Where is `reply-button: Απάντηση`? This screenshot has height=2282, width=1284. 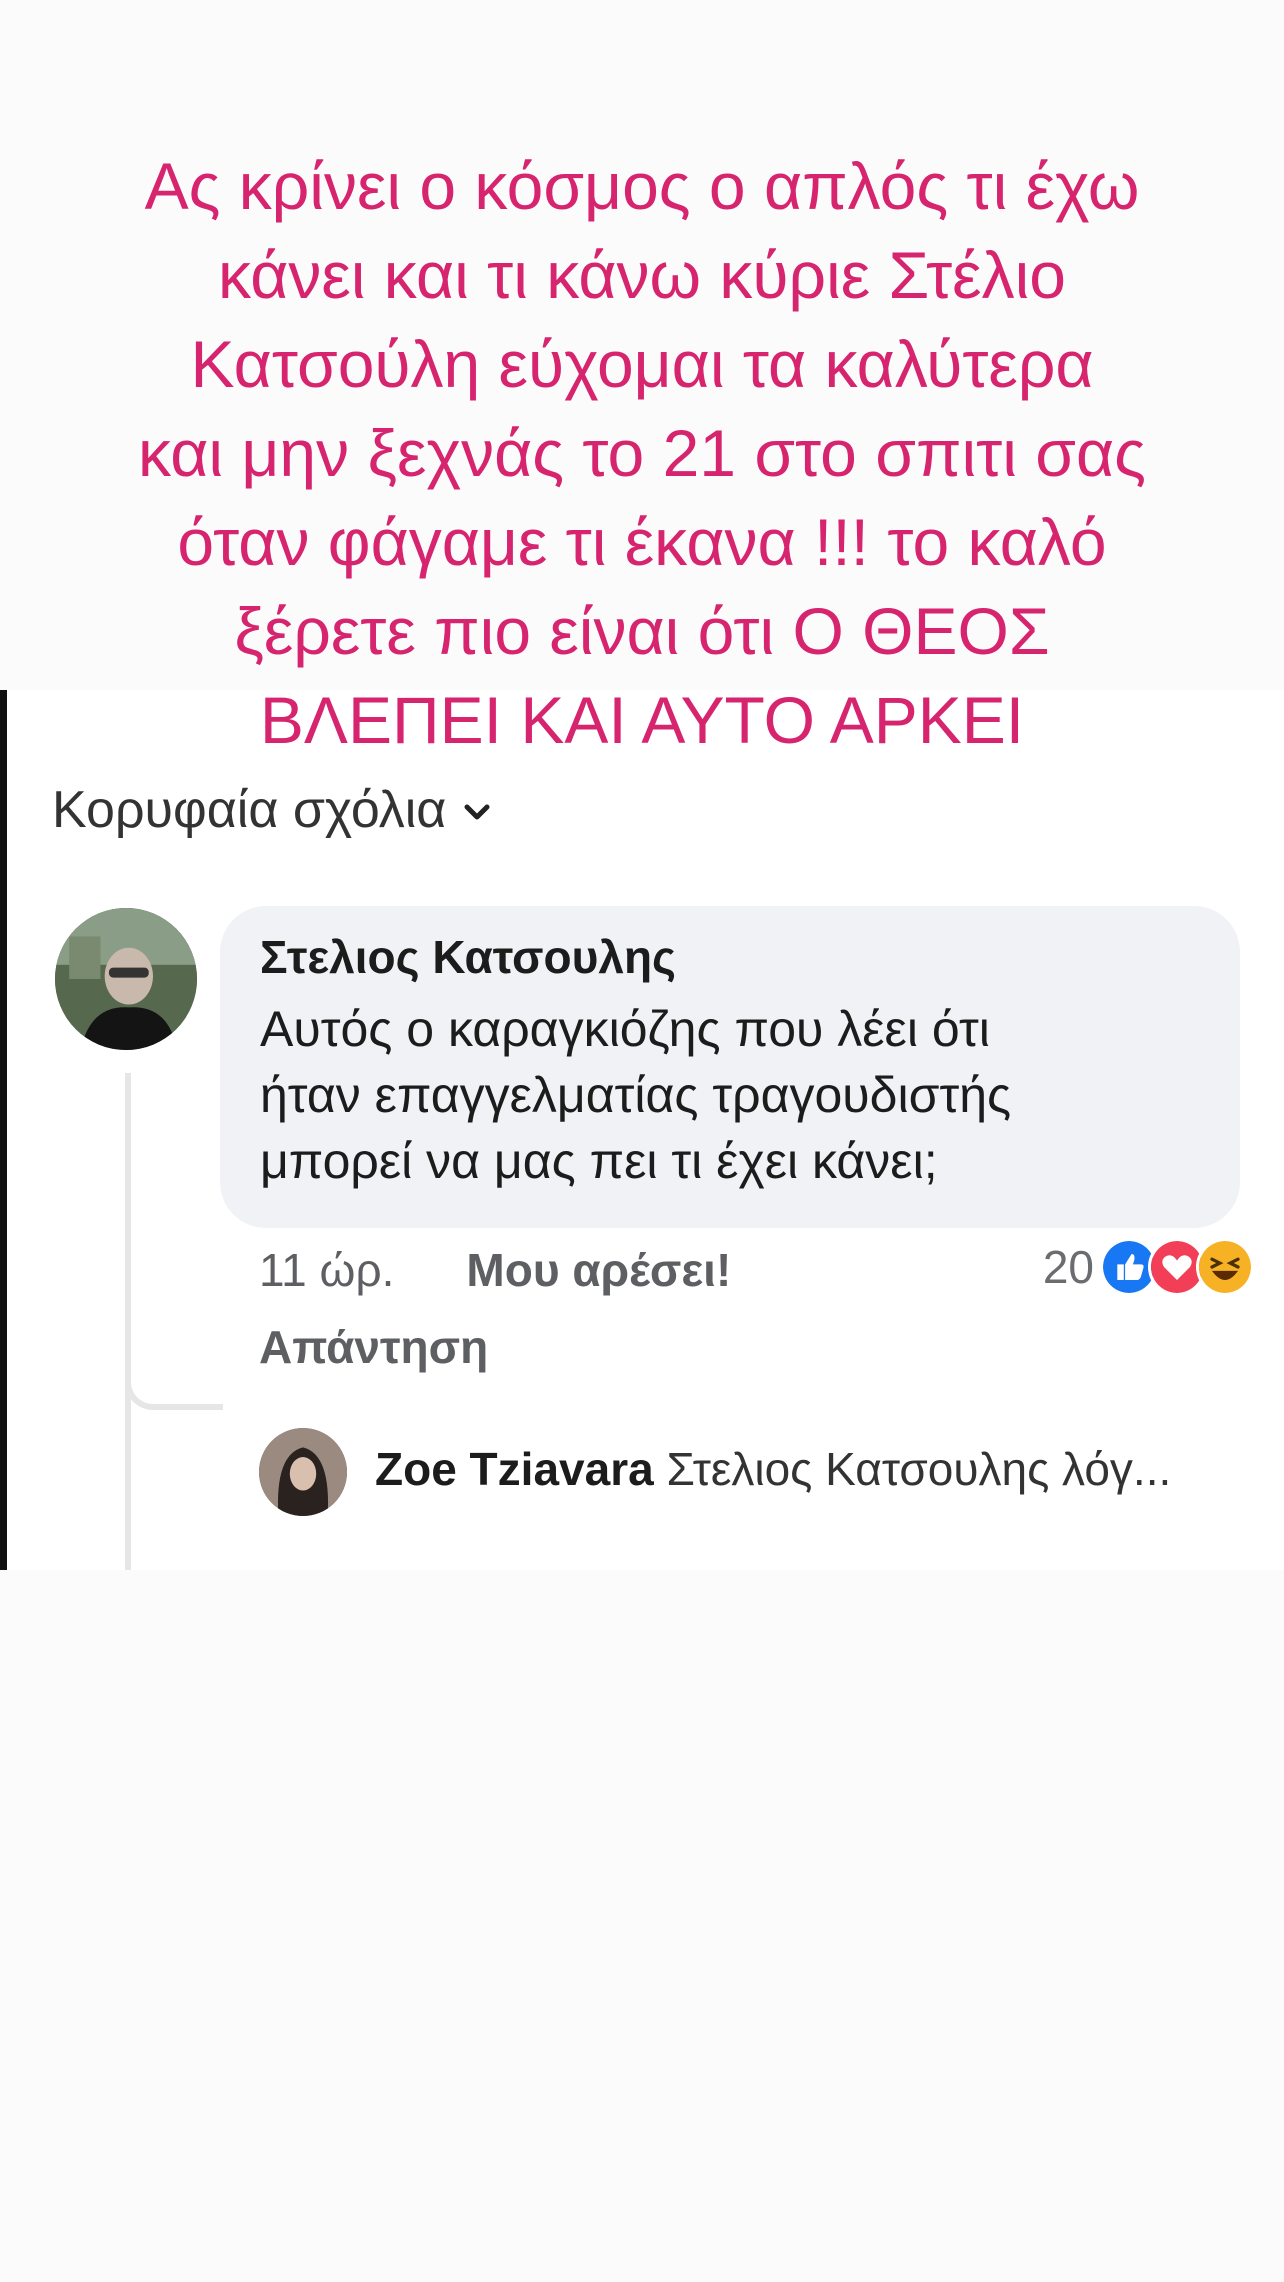 reply-button: Απάντηση is located at coordinates (373, 1347).